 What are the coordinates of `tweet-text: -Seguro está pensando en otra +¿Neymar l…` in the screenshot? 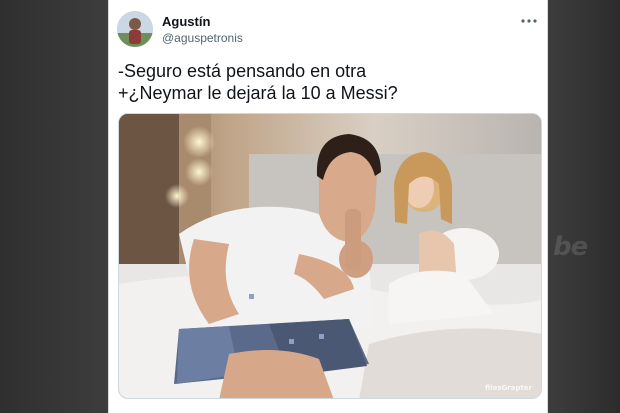 It's located at (328, 82).